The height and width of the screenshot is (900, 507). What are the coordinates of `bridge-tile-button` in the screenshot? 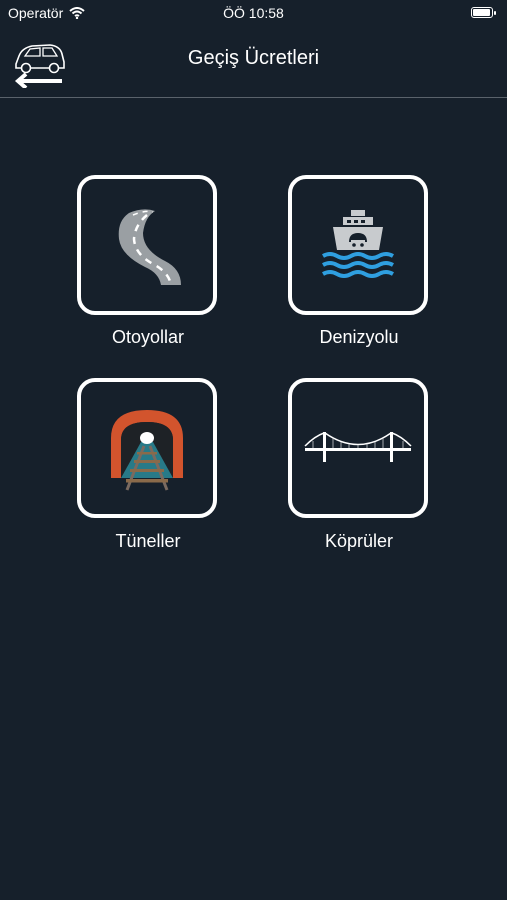 It's located at (358, 448).